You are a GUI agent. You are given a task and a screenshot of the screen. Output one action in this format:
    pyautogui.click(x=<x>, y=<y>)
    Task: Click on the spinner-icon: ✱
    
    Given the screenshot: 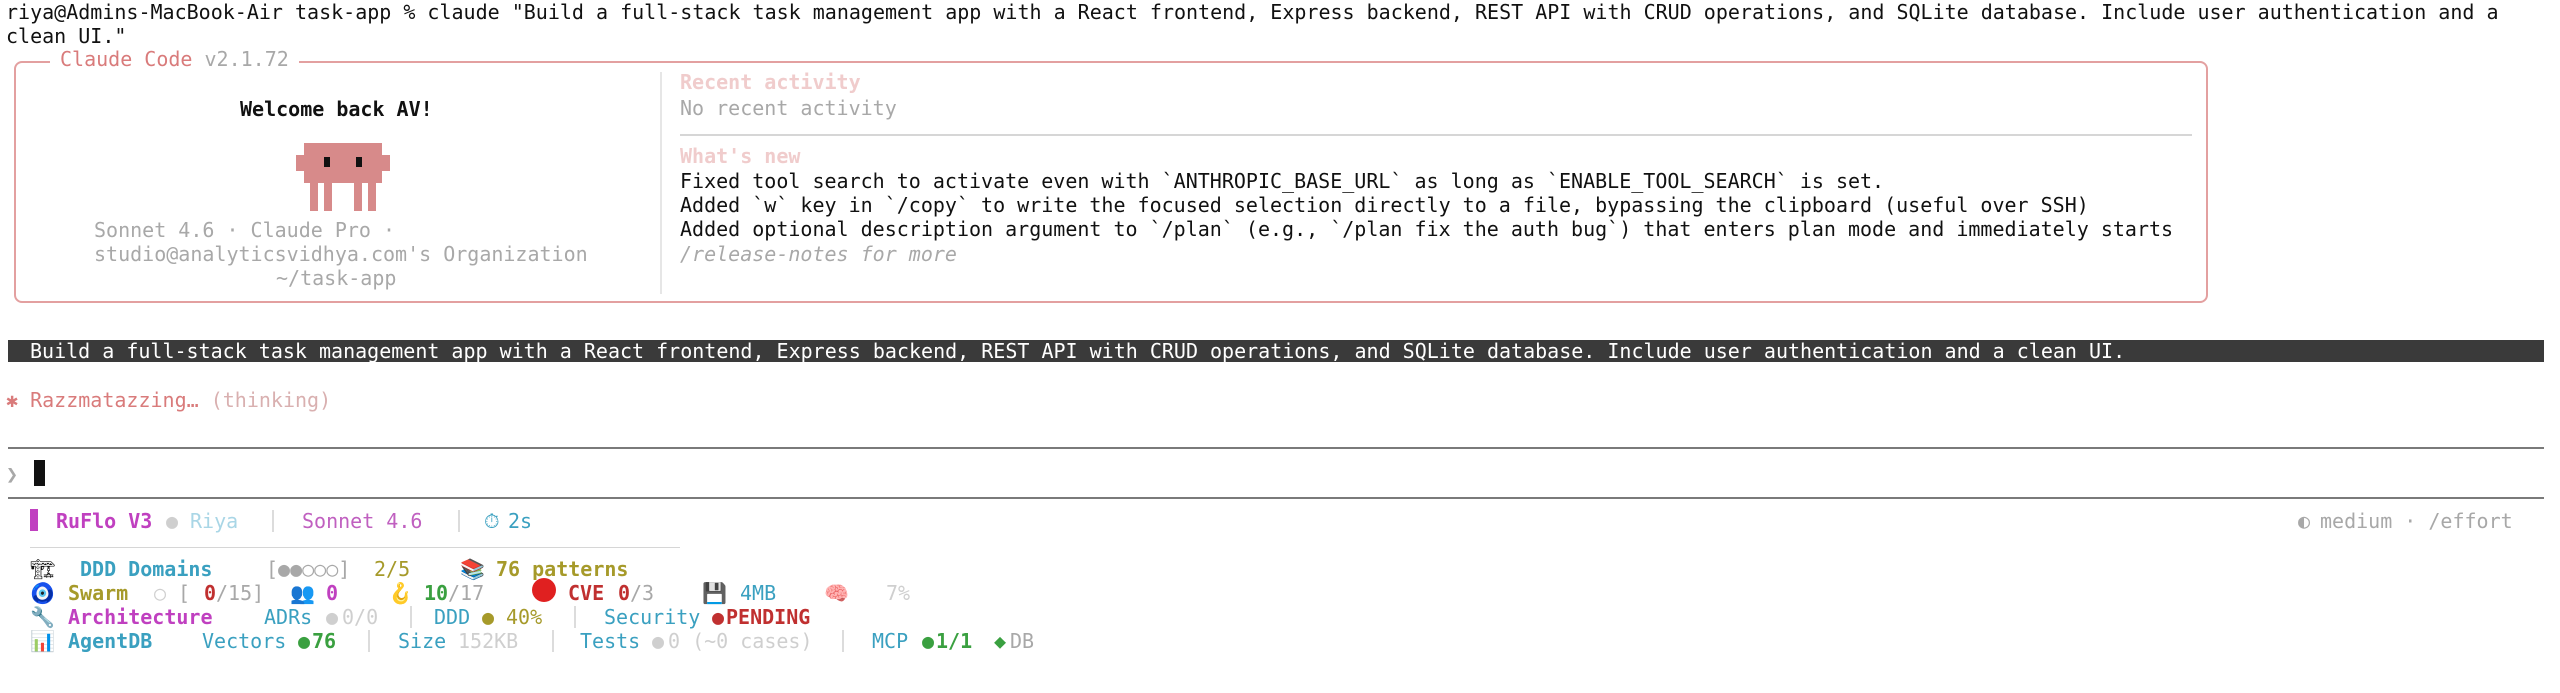 What is the action you would take?
    pyautogui.click(x=12, y=400)
    